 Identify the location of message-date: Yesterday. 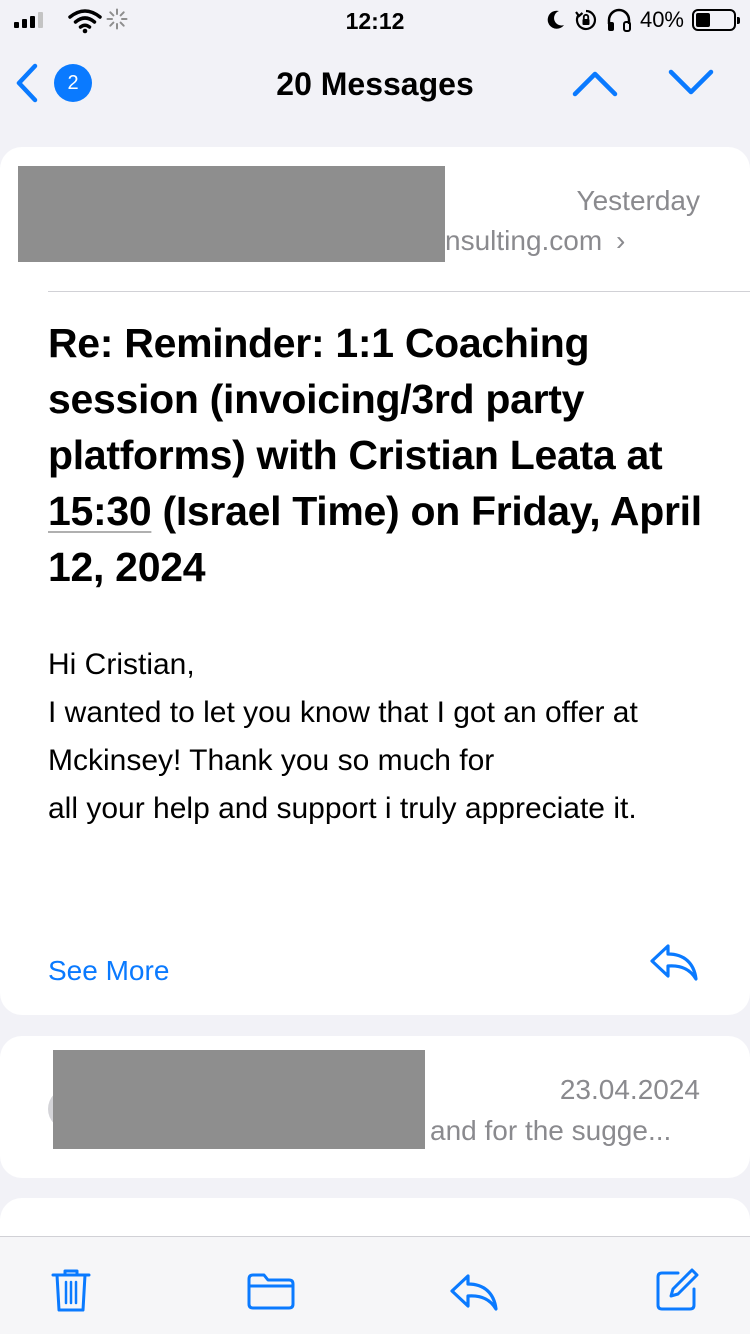
(638, 200).